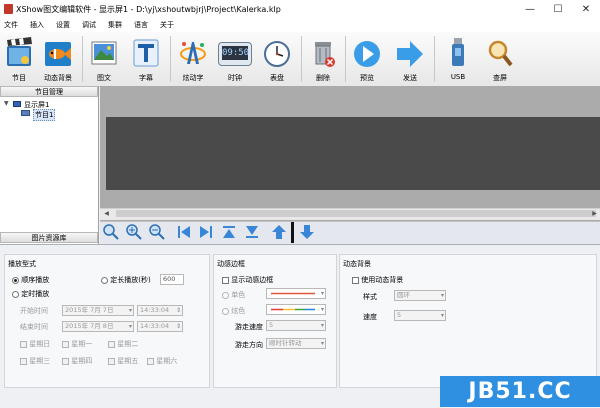  What do you see at coordinates (586, 9) in the screenshot?
I see `close-button: ✕` at bounding box center [586, 9].